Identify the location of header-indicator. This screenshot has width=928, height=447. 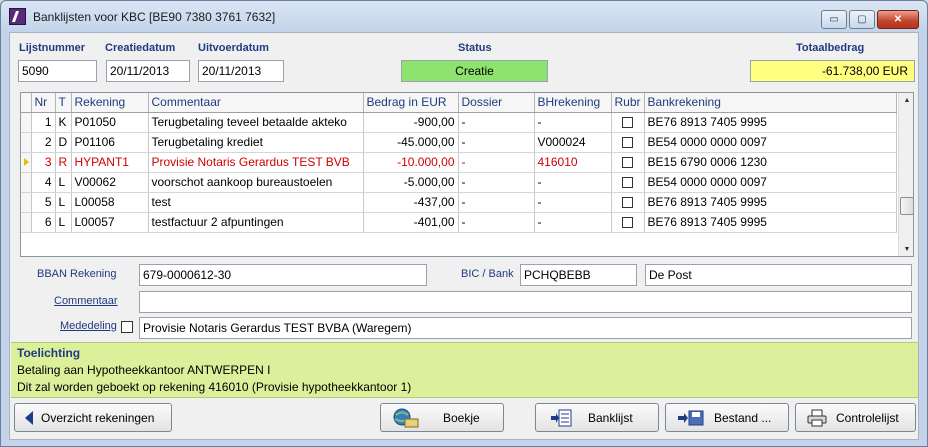
(26, 103).